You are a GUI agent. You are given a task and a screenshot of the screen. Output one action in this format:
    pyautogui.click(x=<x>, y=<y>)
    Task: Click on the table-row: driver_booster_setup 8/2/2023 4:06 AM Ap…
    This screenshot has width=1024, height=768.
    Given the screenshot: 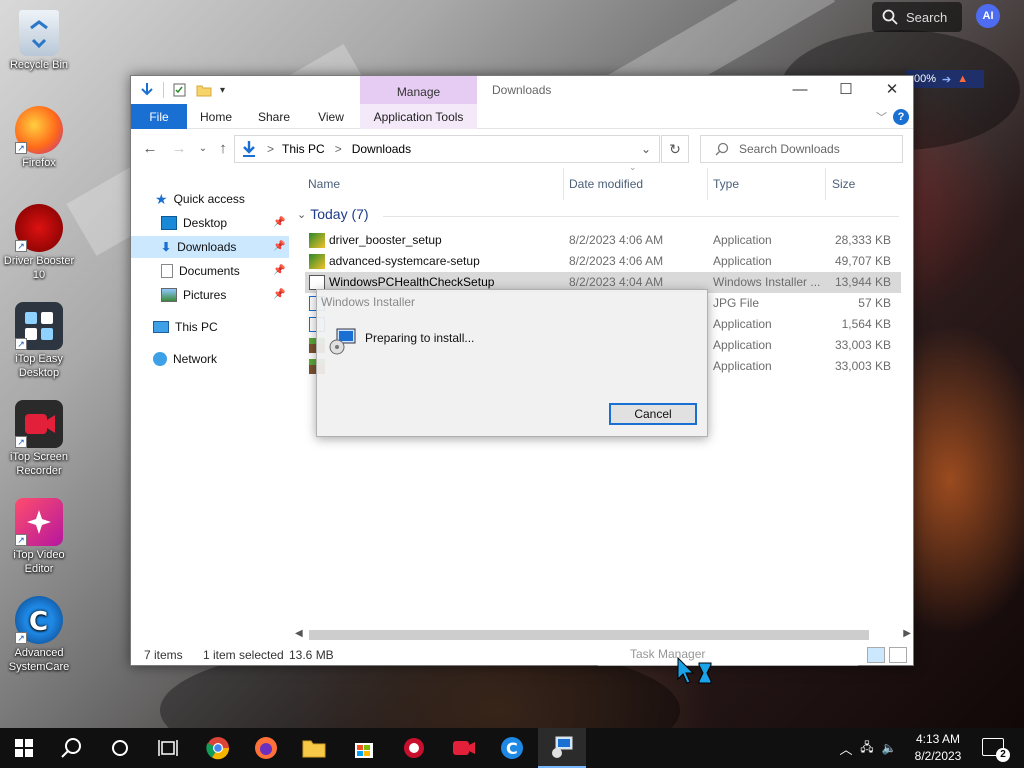 What is the action you would take?
    pyautogui.click(x=603, y=240)
    